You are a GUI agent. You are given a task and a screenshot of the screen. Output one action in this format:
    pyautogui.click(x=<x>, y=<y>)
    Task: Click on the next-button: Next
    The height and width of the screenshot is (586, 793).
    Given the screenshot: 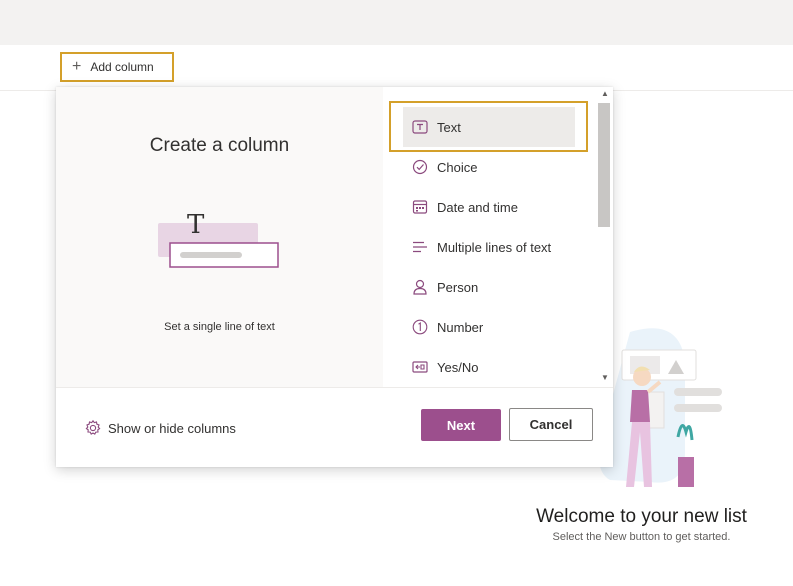 What is the action you would take?
    pyautogui.click(x=461, y=425)
    